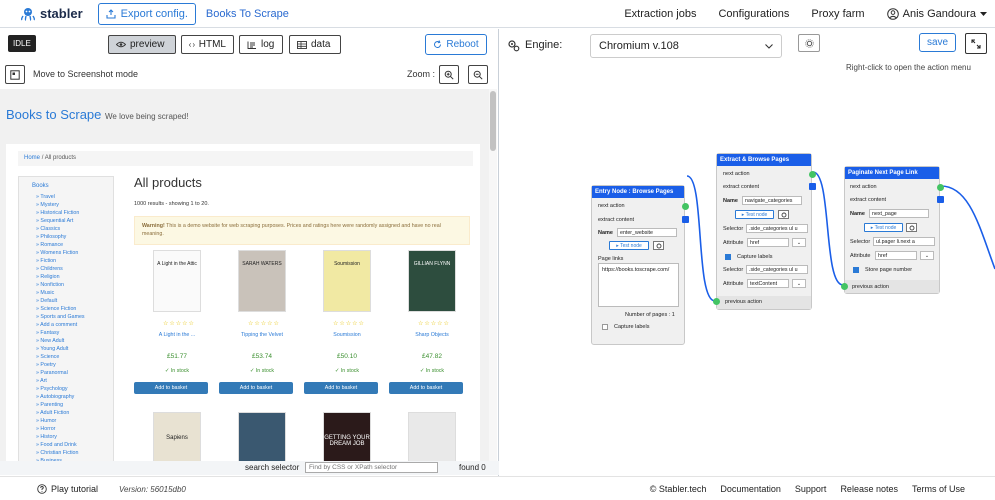 This screenshot has height=500, width=995. What do you see at coordinates (60, 237) in the screenshot?
I see `category-item: » Philosophy` at bounding box center [60, 237].